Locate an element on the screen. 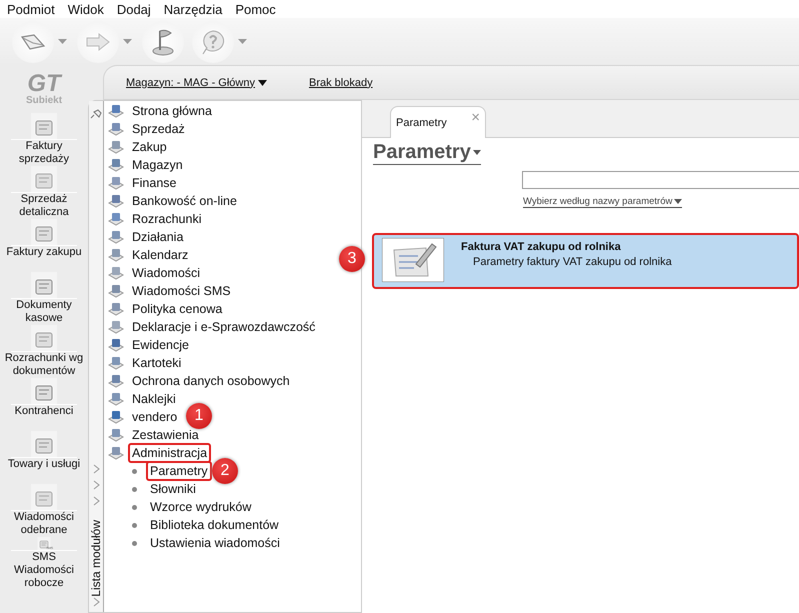 Image resolution: width=799 pixels, height=613 pixels. module-item: vendero is located at coordinates (155, 417).